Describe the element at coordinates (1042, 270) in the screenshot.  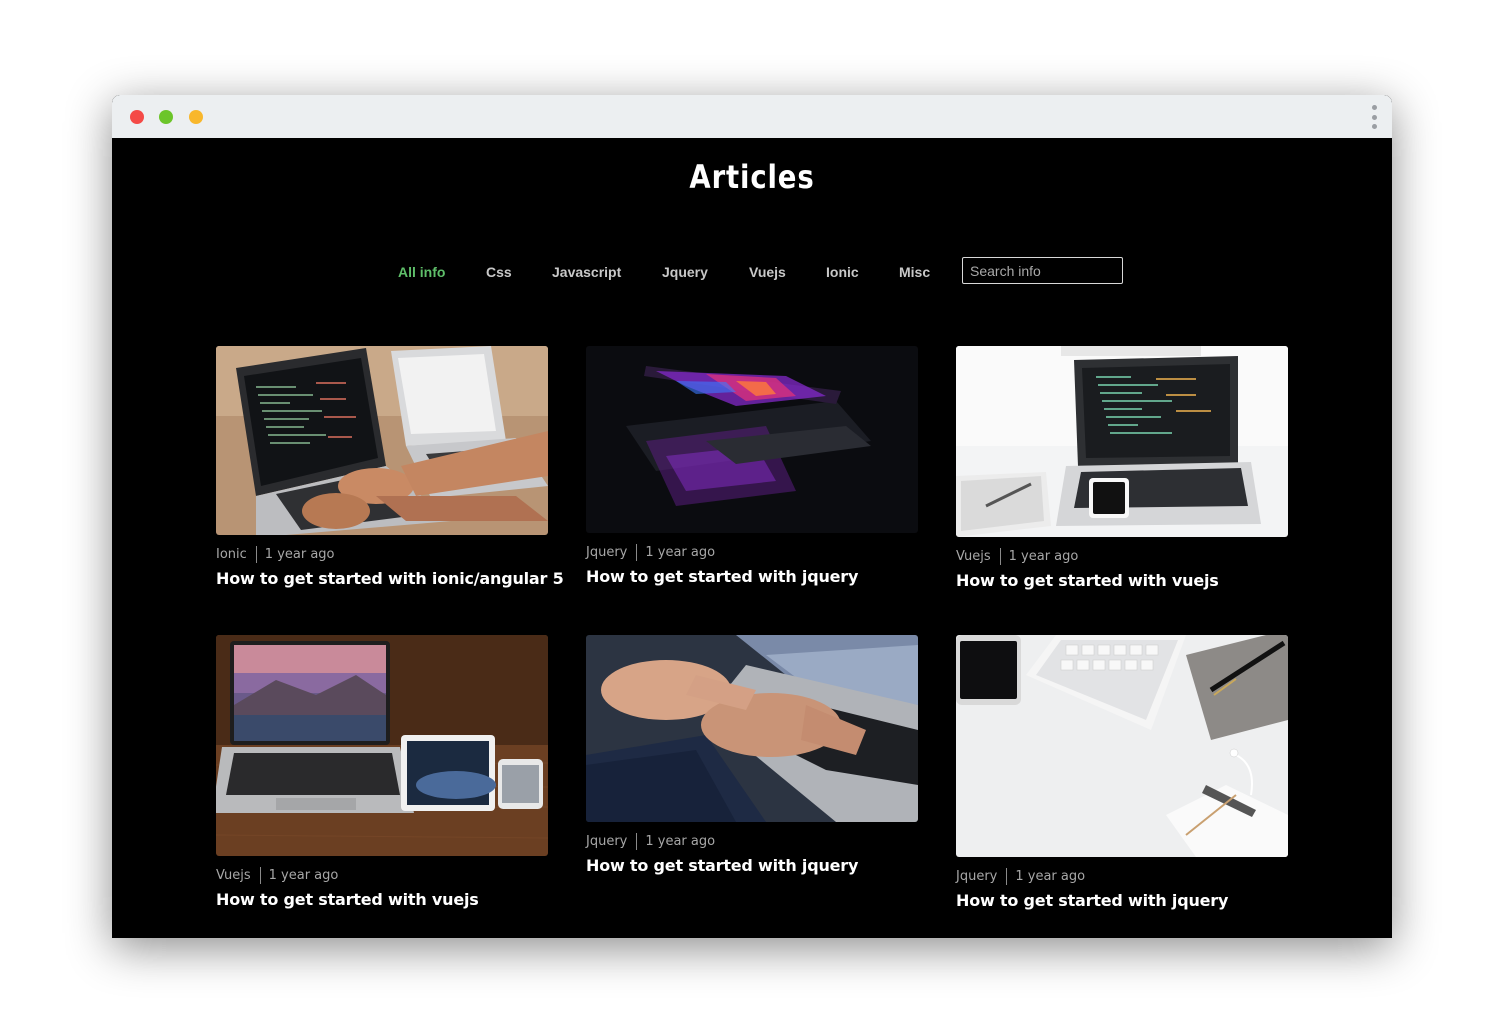
I see `search-input` at that location.